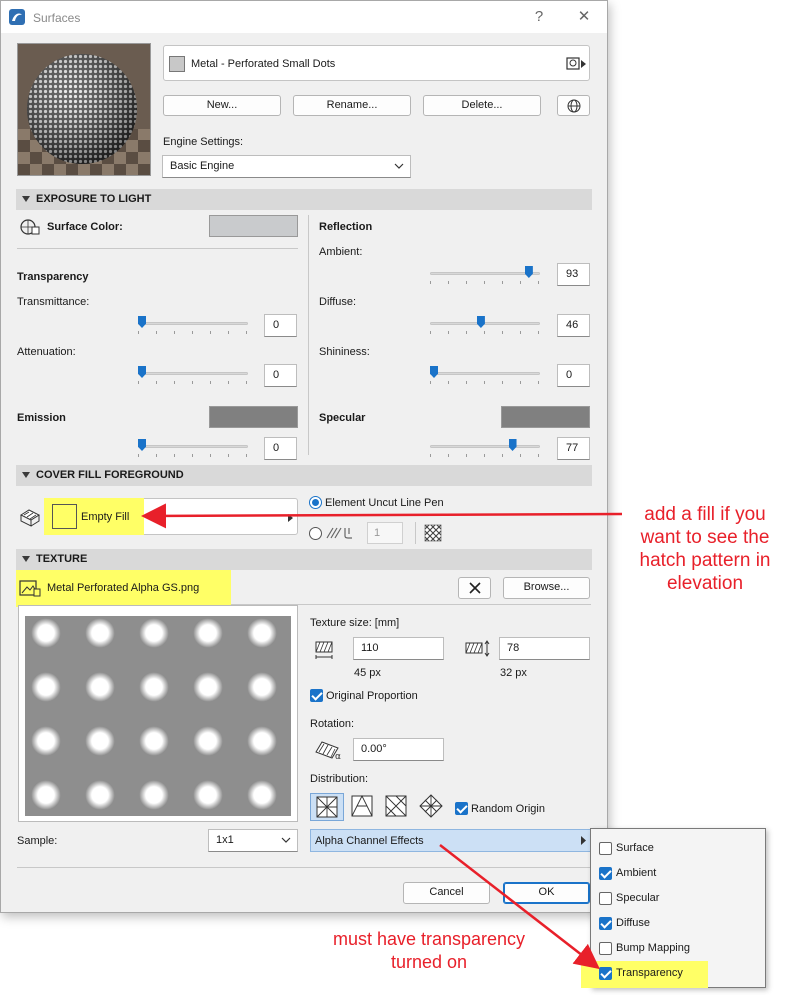  Describe the element at coordinates (429, 950) in the screenshot. I see `transparency-annotation-note: must have transparency turned on` at that location.